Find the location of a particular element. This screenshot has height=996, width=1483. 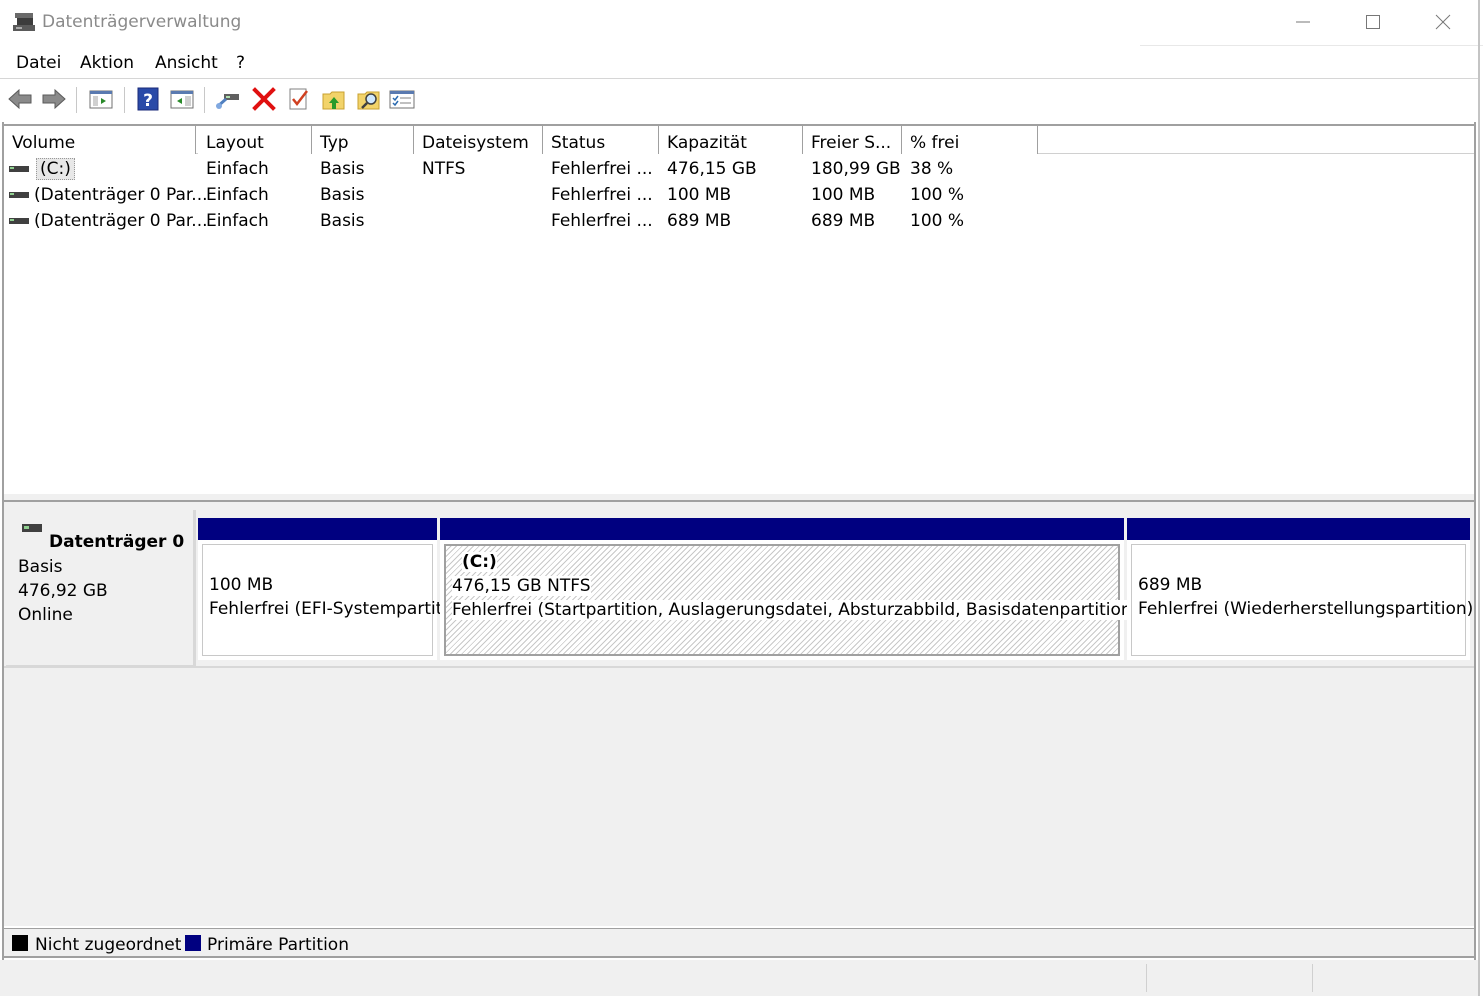

menu-divider is located at coordinates (739, 78).